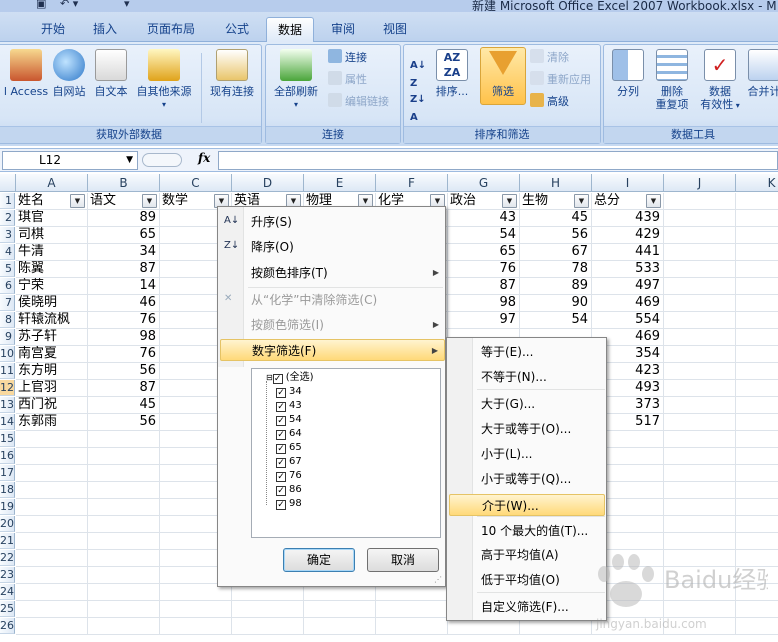 This screenshot has height=642, width=778. I want to click on data-cell: 西门祝, so click(52, 405).